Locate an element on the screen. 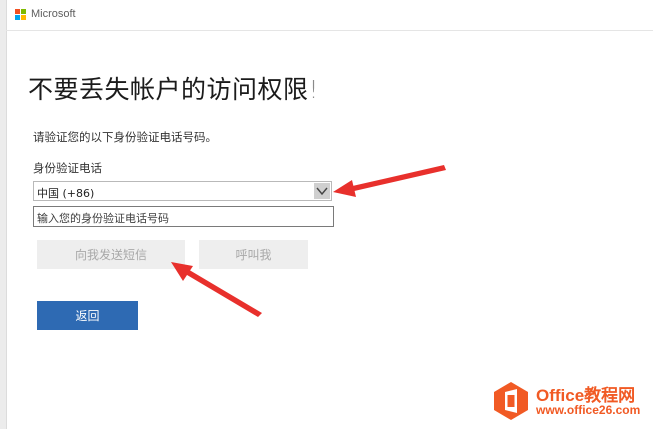  country-code-select: 中国 (+86) is located at coordinates (182, 191).